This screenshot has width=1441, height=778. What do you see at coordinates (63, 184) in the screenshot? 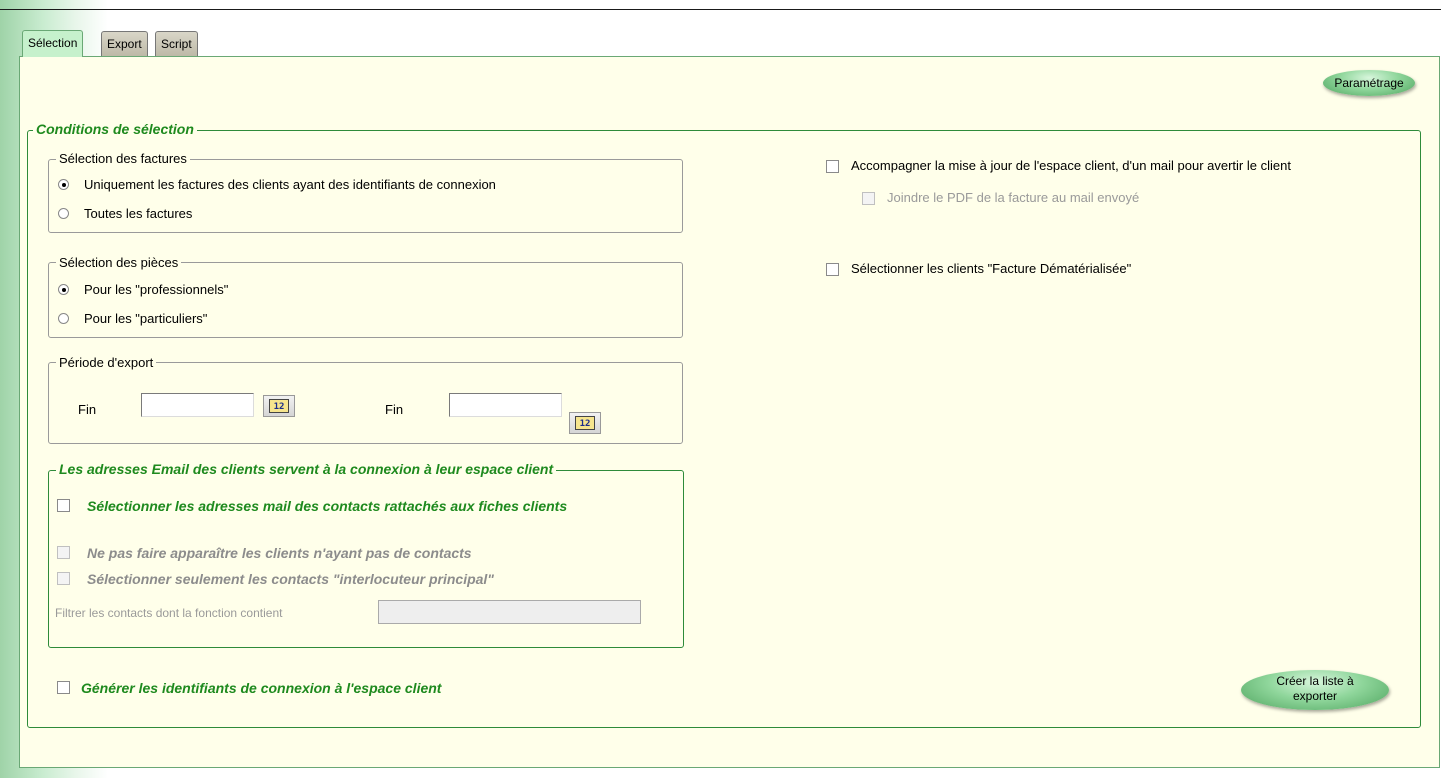
I see `radio-factures-identifiants` at bounding box center [63, 184].